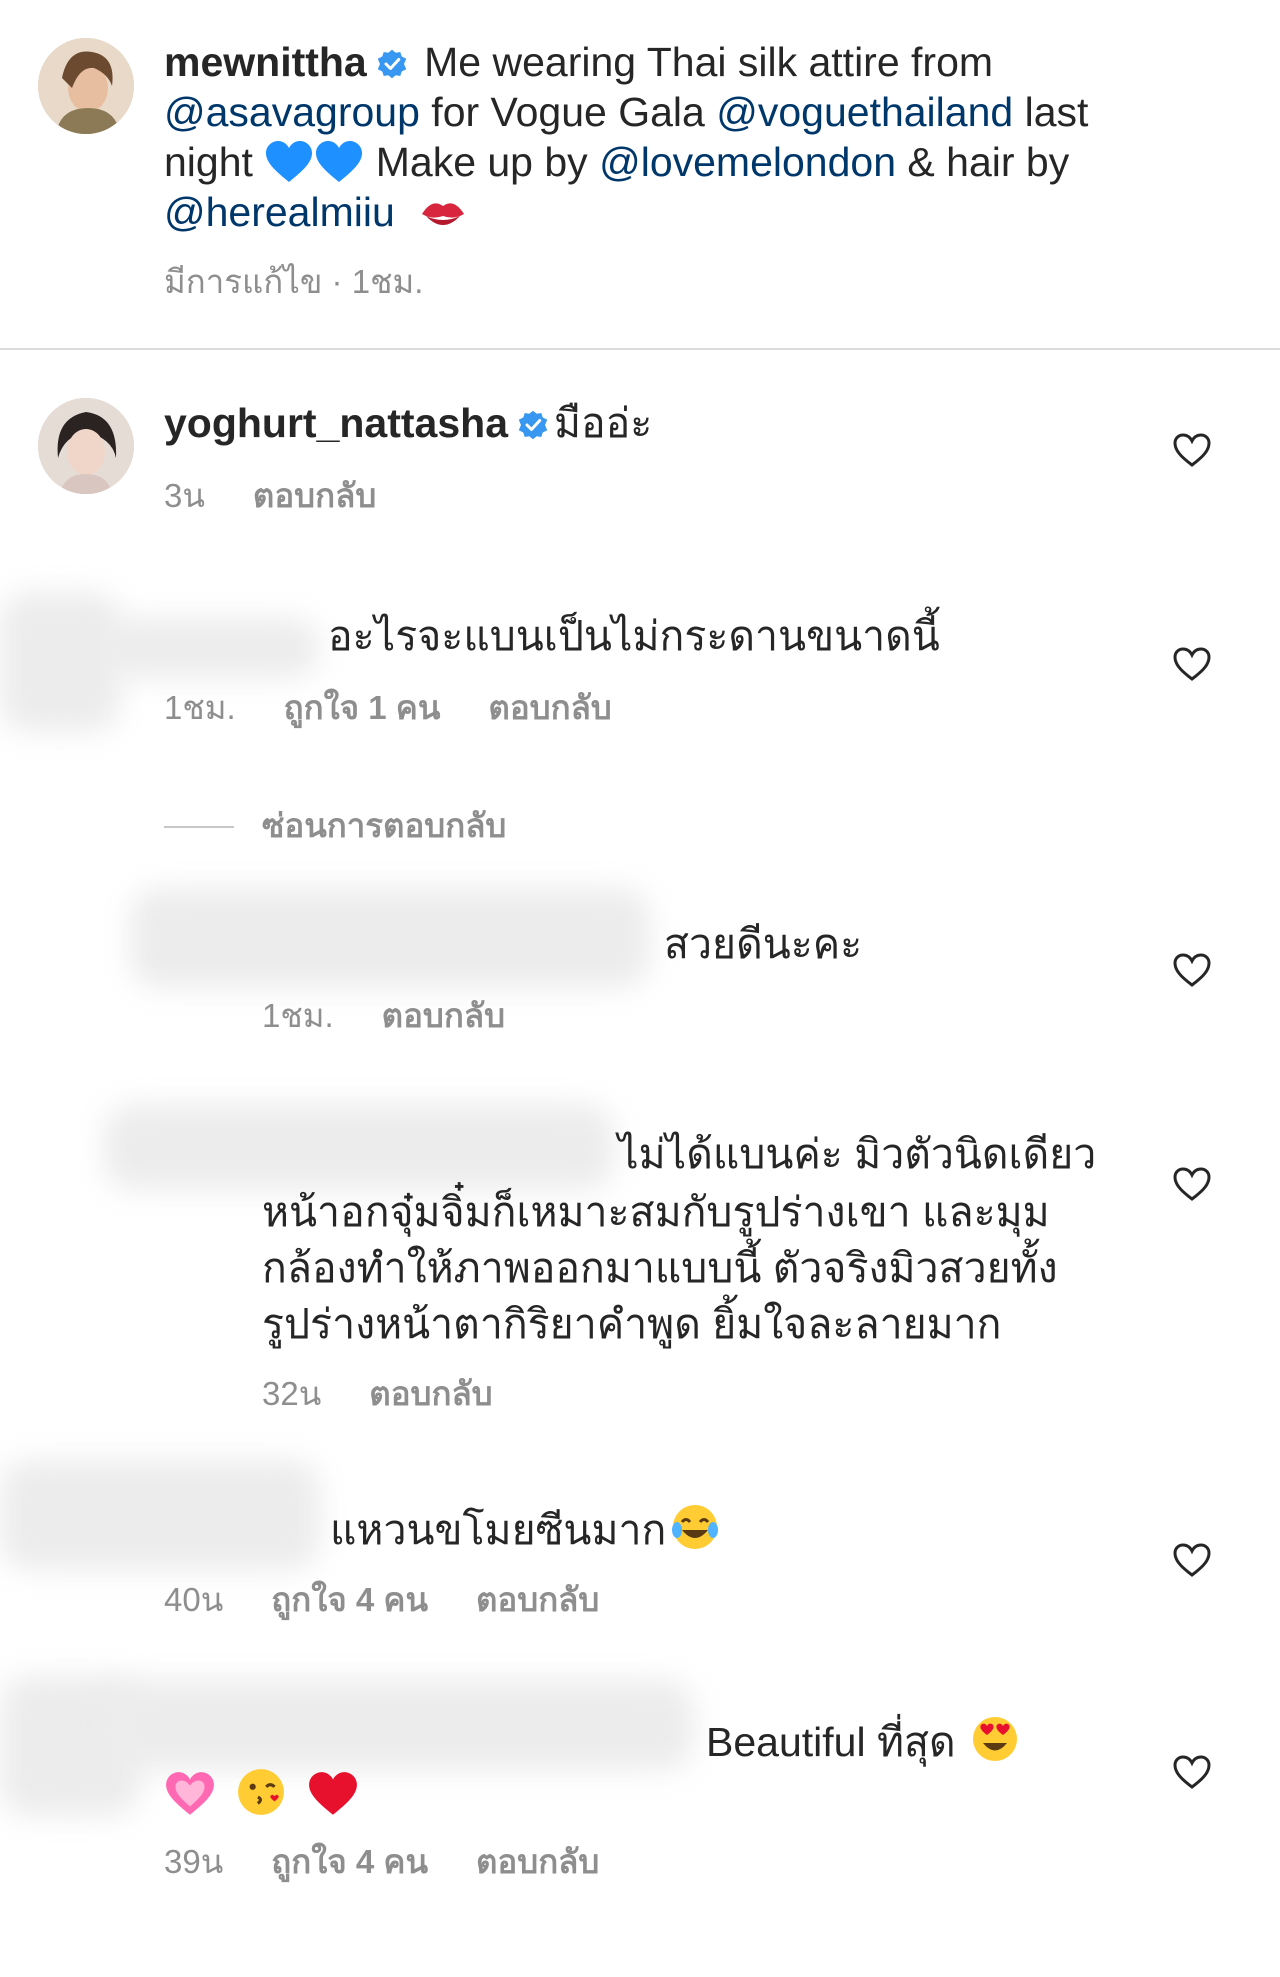  I want to click on caption-text-1: Me wearing Thai silk attire from, so click(709, 62).